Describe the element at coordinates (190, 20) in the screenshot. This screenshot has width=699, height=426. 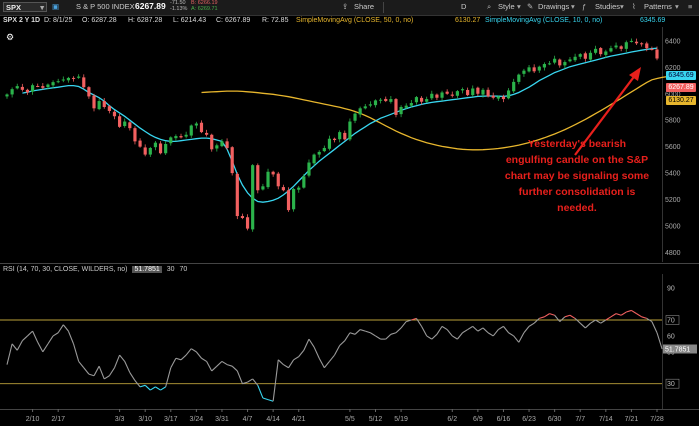
I see `bar-low: L: 6214.43` at that location.